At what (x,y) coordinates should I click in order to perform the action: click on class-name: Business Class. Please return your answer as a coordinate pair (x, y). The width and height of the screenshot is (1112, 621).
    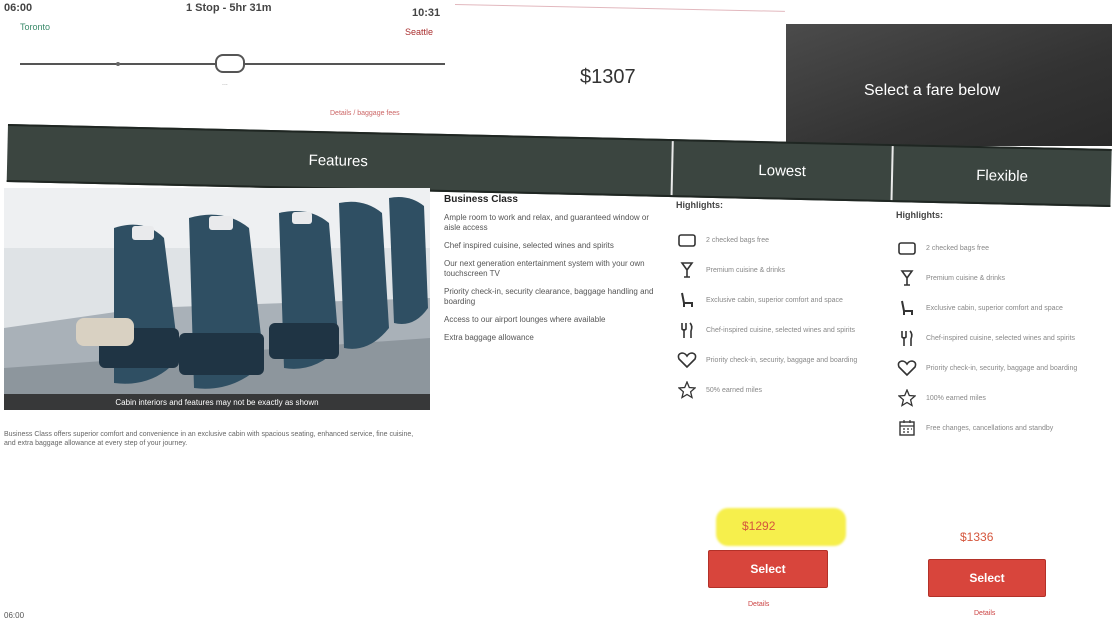
    Looking at the image, I should click on (481, 199).